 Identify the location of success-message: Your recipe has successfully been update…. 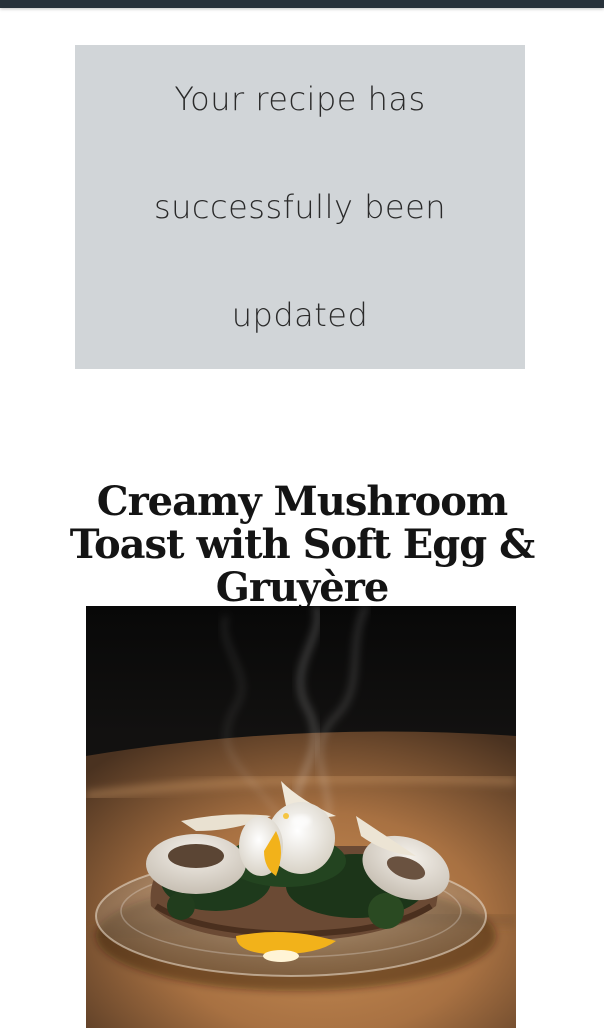
(300, 207).